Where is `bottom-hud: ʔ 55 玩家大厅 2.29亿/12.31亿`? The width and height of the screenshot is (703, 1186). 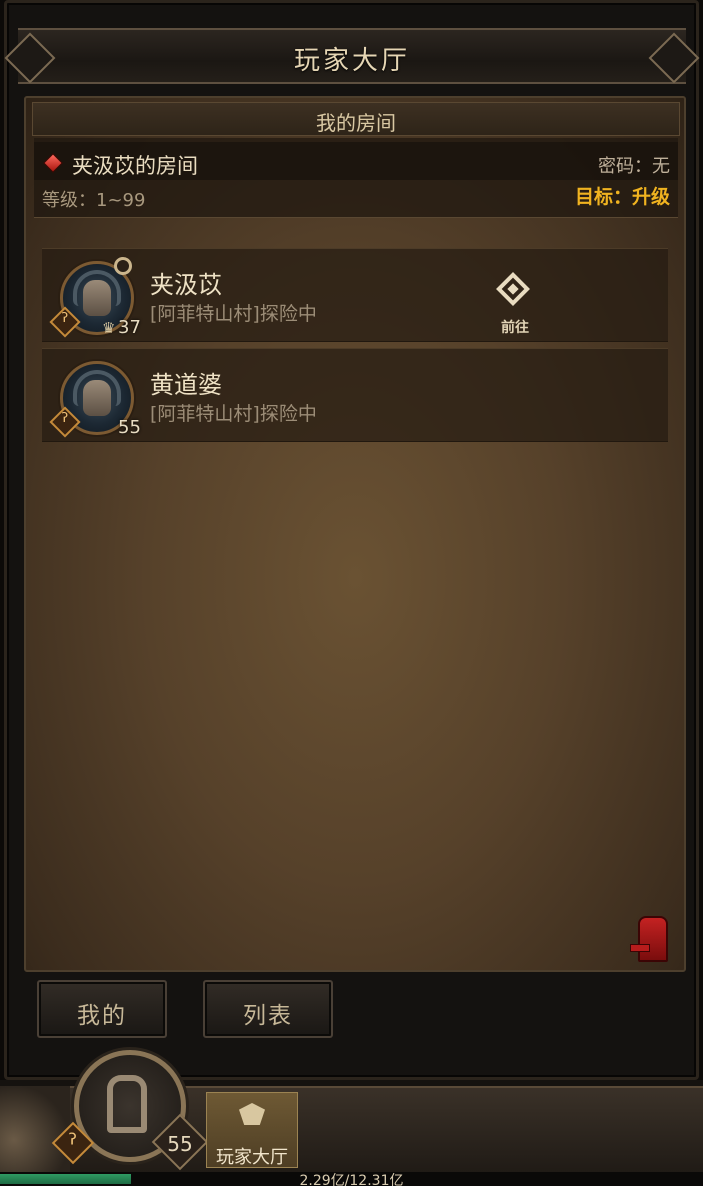 bottom-hud: ʔ 55 玩家大厅 2.29亿/12.31亿 is located at coordinates (351, 1118).